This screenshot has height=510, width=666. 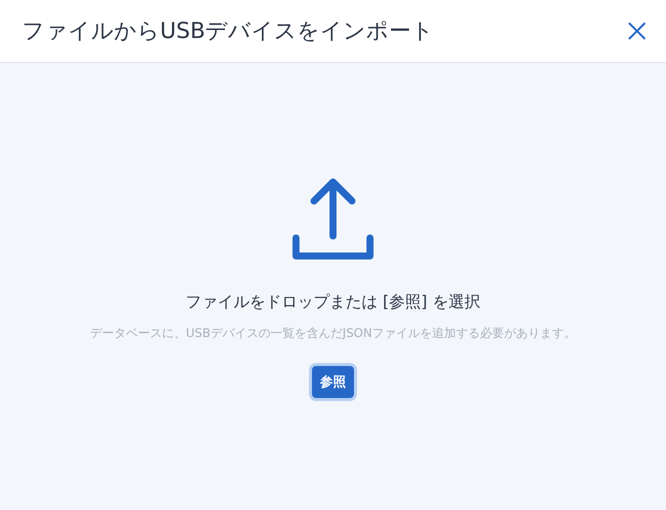 What do you see at coordinates (333, 302) in the screenshot?
I see `dropzone-heading: ファイルをドロップまたは [参照] を選択` at bounding box center [333, 302].